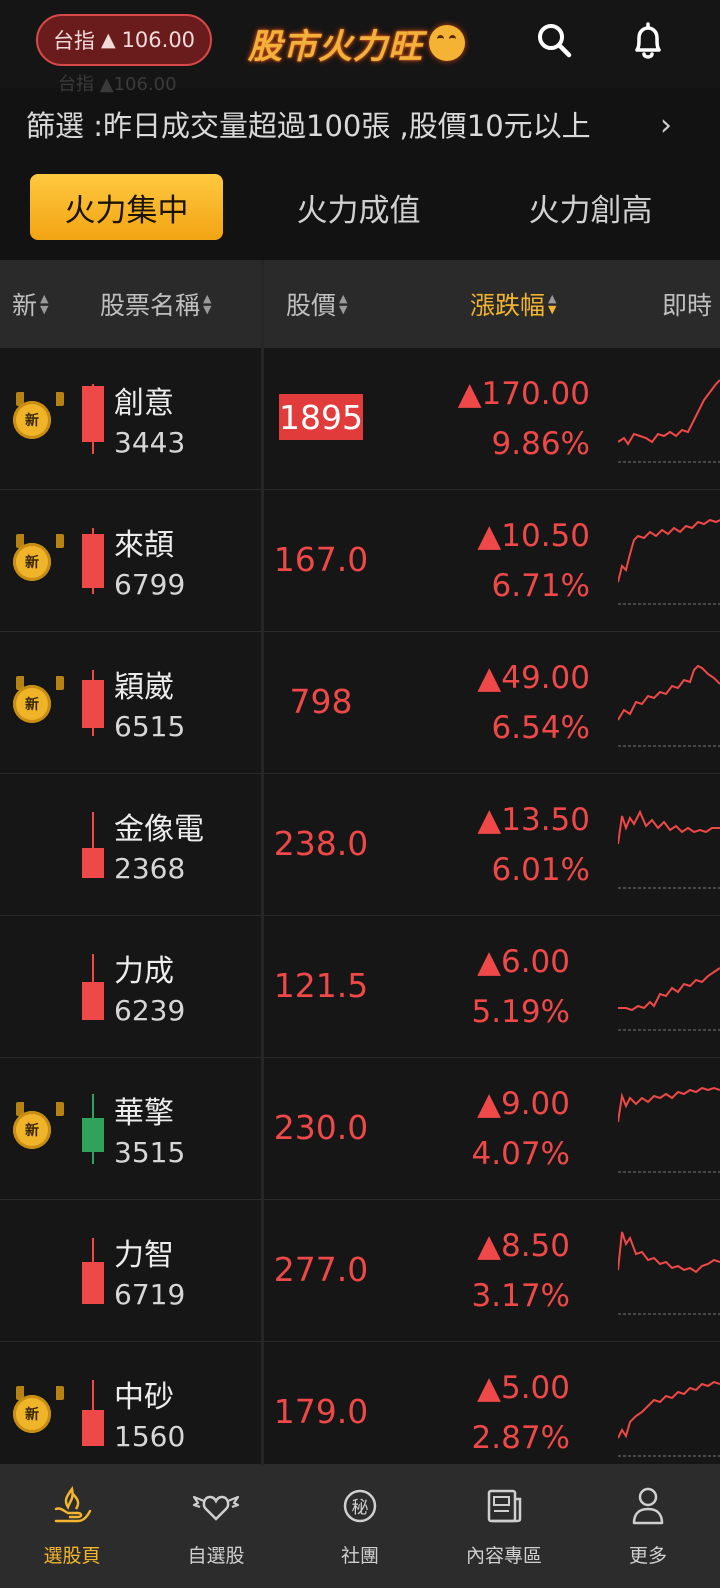  I want to click on table-row: 力智 6719 277.0 ▲8.50 3.17%, so click(360, 1271).